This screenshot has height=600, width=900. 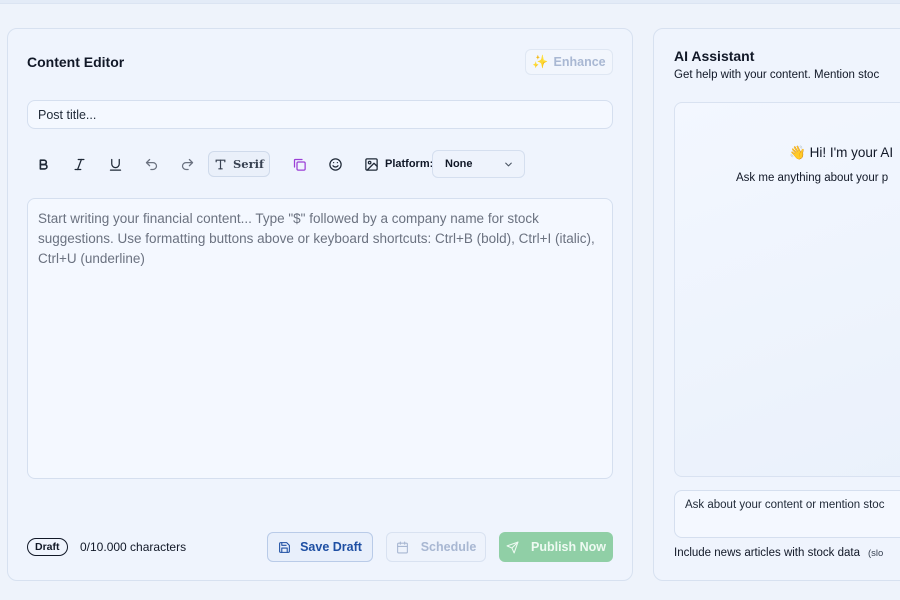 I want to click on publish-label: Publish Now, so click(x=568, y=547).